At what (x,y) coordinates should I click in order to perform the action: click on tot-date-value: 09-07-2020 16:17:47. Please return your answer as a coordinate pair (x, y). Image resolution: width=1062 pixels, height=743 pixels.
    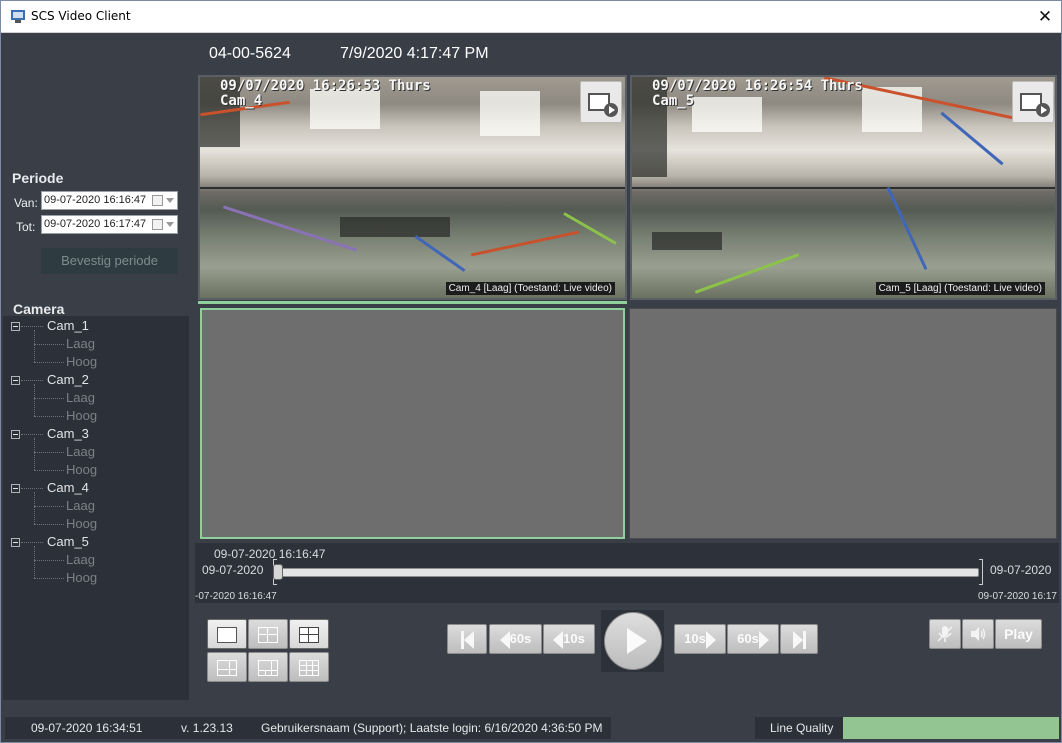
    Looking at the image, I should click on (95, 224).